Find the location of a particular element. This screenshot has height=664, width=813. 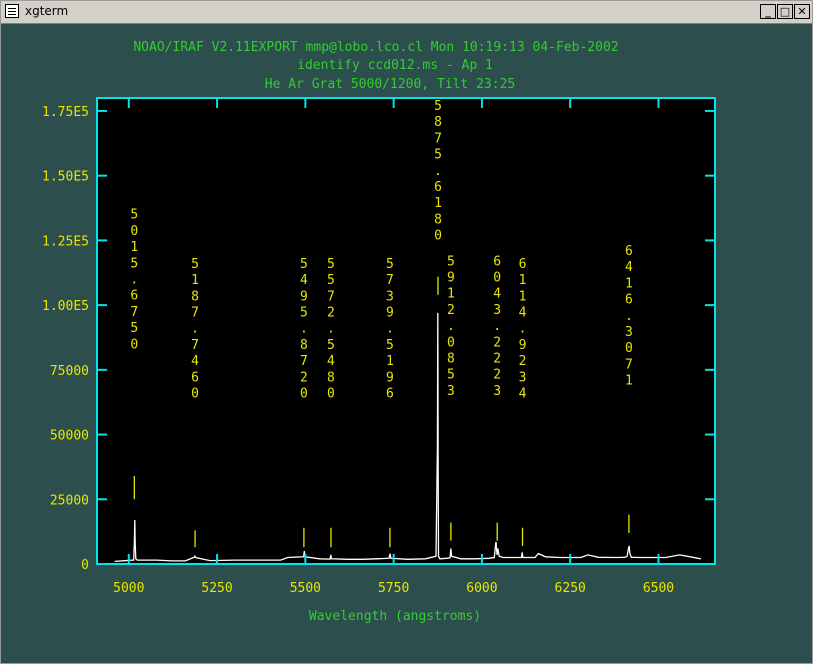

y-tick-label: 0 is located at coordinates (85, 565).